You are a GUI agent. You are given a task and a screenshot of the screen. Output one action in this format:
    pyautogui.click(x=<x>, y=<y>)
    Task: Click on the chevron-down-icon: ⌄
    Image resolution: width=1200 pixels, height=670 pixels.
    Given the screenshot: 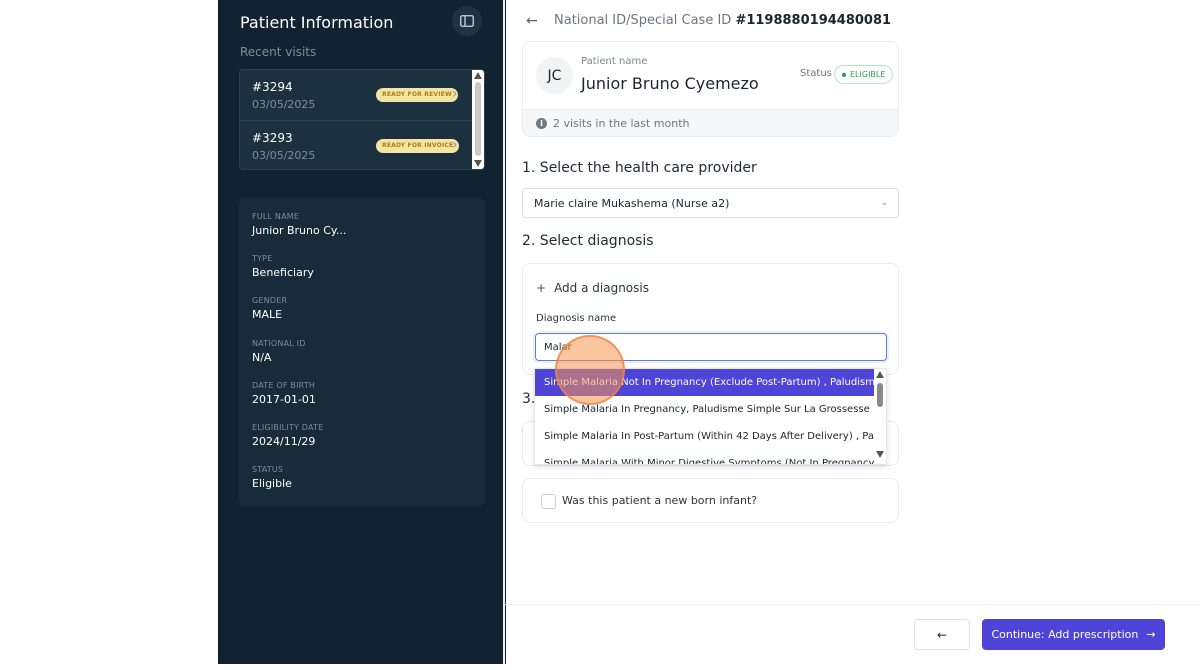 What is the action you would take?
    pyautogui.click(x=884, y=203)
    